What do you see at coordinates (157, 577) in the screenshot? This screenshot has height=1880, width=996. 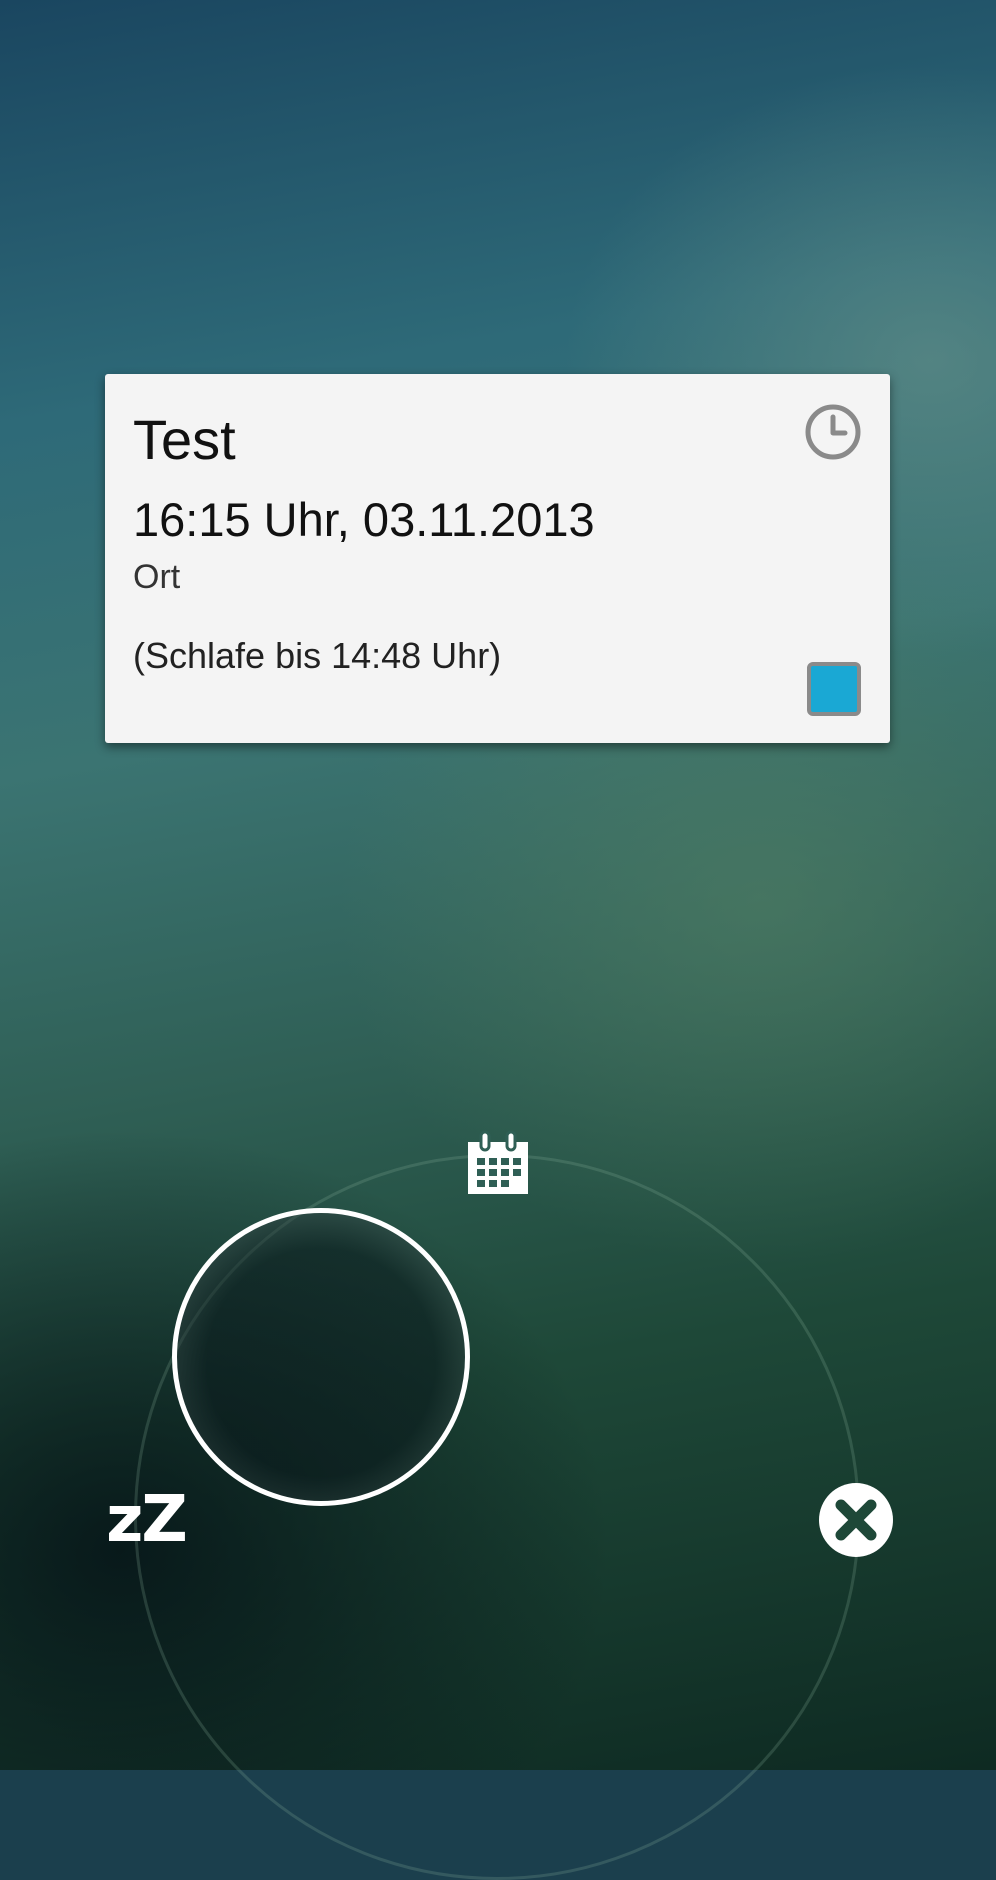 I see `event-location: Ort` at bounding box center [157, 577].